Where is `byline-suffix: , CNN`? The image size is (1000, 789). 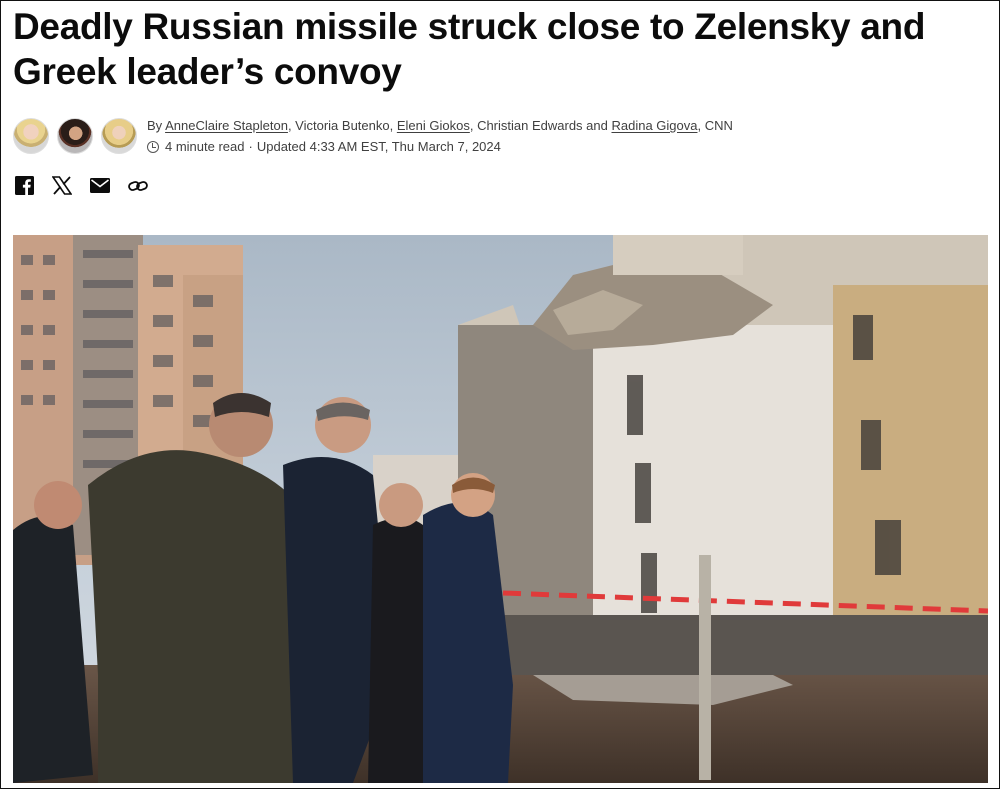
byline-suffix: , CNN is located at coordinates (715, 125).